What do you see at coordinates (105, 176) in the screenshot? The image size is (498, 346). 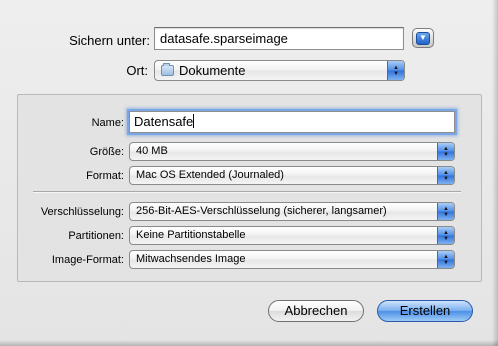 I see `format-label: Format:` at bounding box center [105, 176].